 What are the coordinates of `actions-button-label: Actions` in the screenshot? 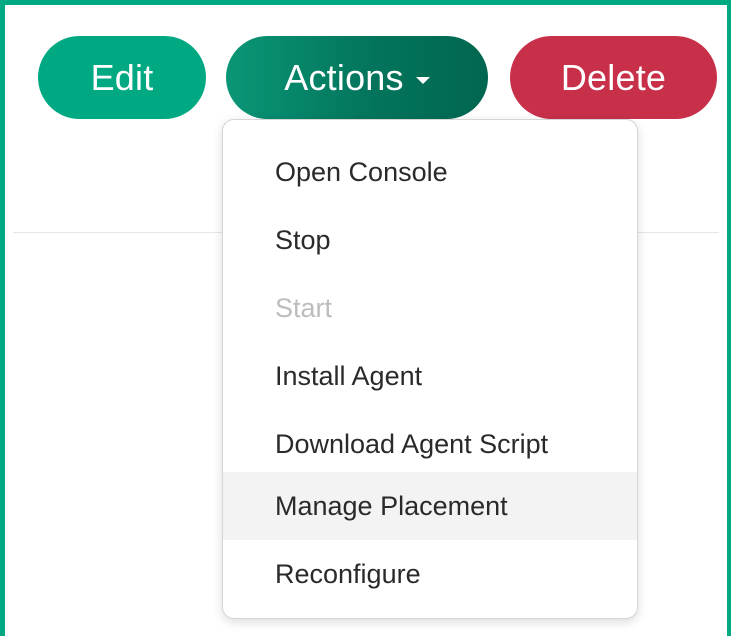 It's located at (344, 77).